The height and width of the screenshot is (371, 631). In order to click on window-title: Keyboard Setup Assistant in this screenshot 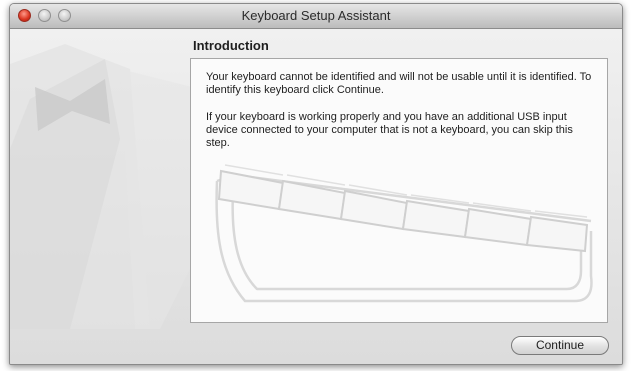, I will do `click(316, 15)`.